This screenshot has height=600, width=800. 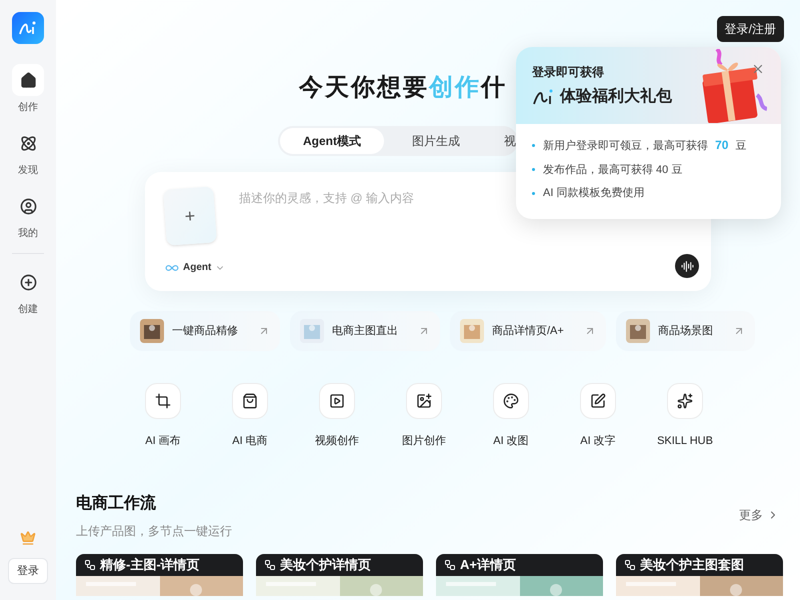 I want to click on tool-button: AI 画布, so click(x=163, y=416).